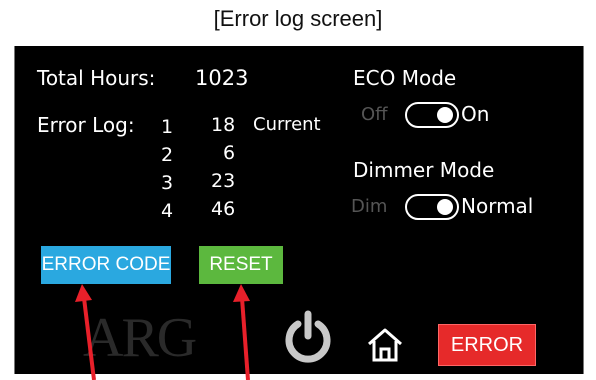  I want to click on error-log-index: 3, so click(167, 183).